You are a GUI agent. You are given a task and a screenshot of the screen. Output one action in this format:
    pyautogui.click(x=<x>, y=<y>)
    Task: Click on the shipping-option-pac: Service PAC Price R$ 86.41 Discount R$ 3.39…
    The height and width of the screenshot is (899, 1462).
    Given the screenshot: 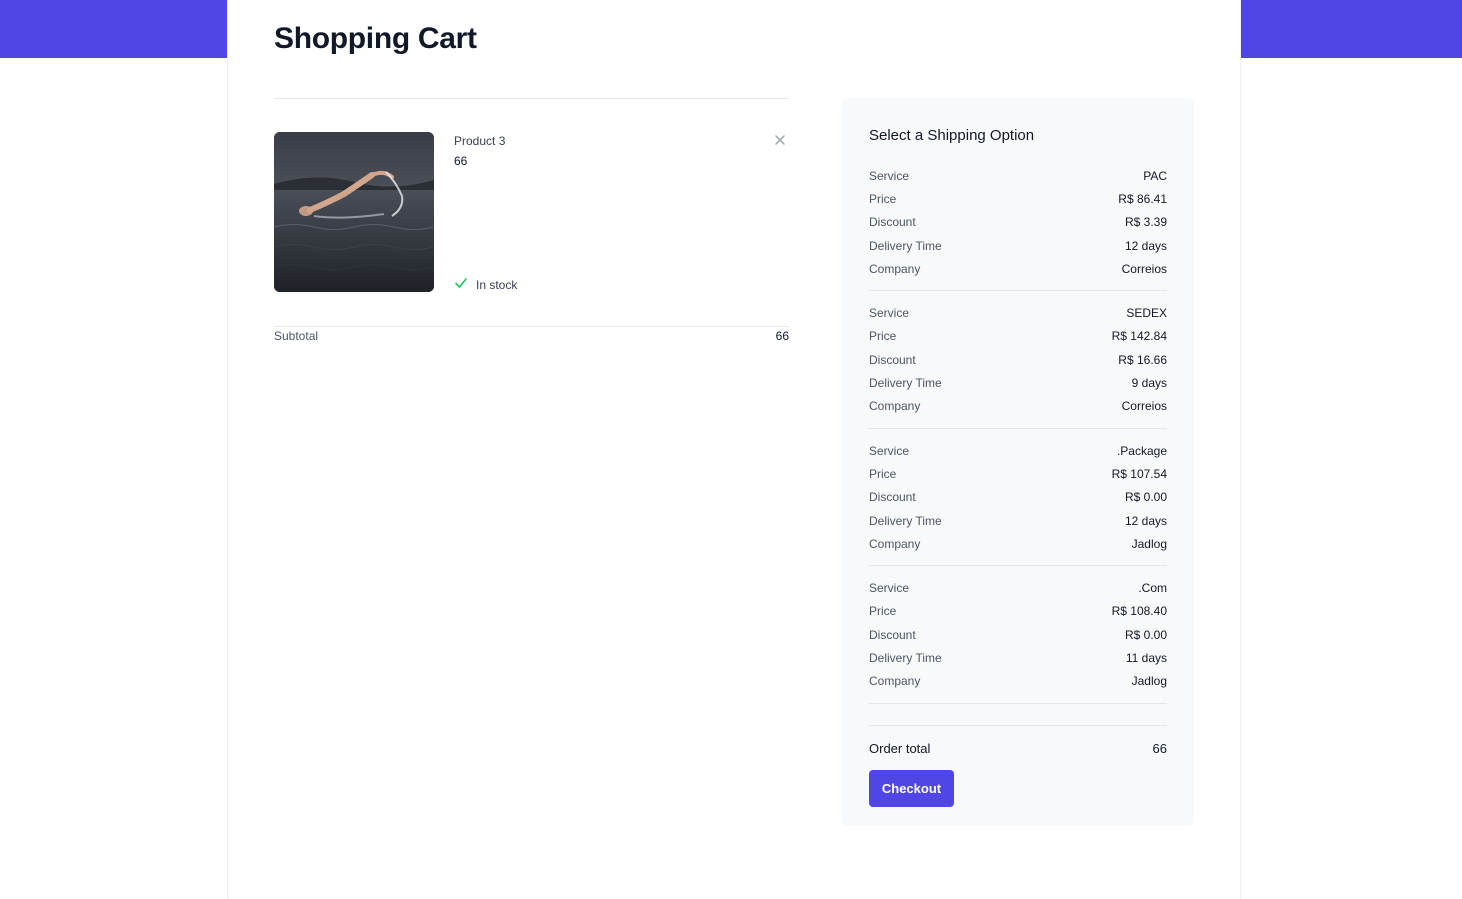 What is the action you would take?
    pyautogui.click(x=1018, y=228)
    